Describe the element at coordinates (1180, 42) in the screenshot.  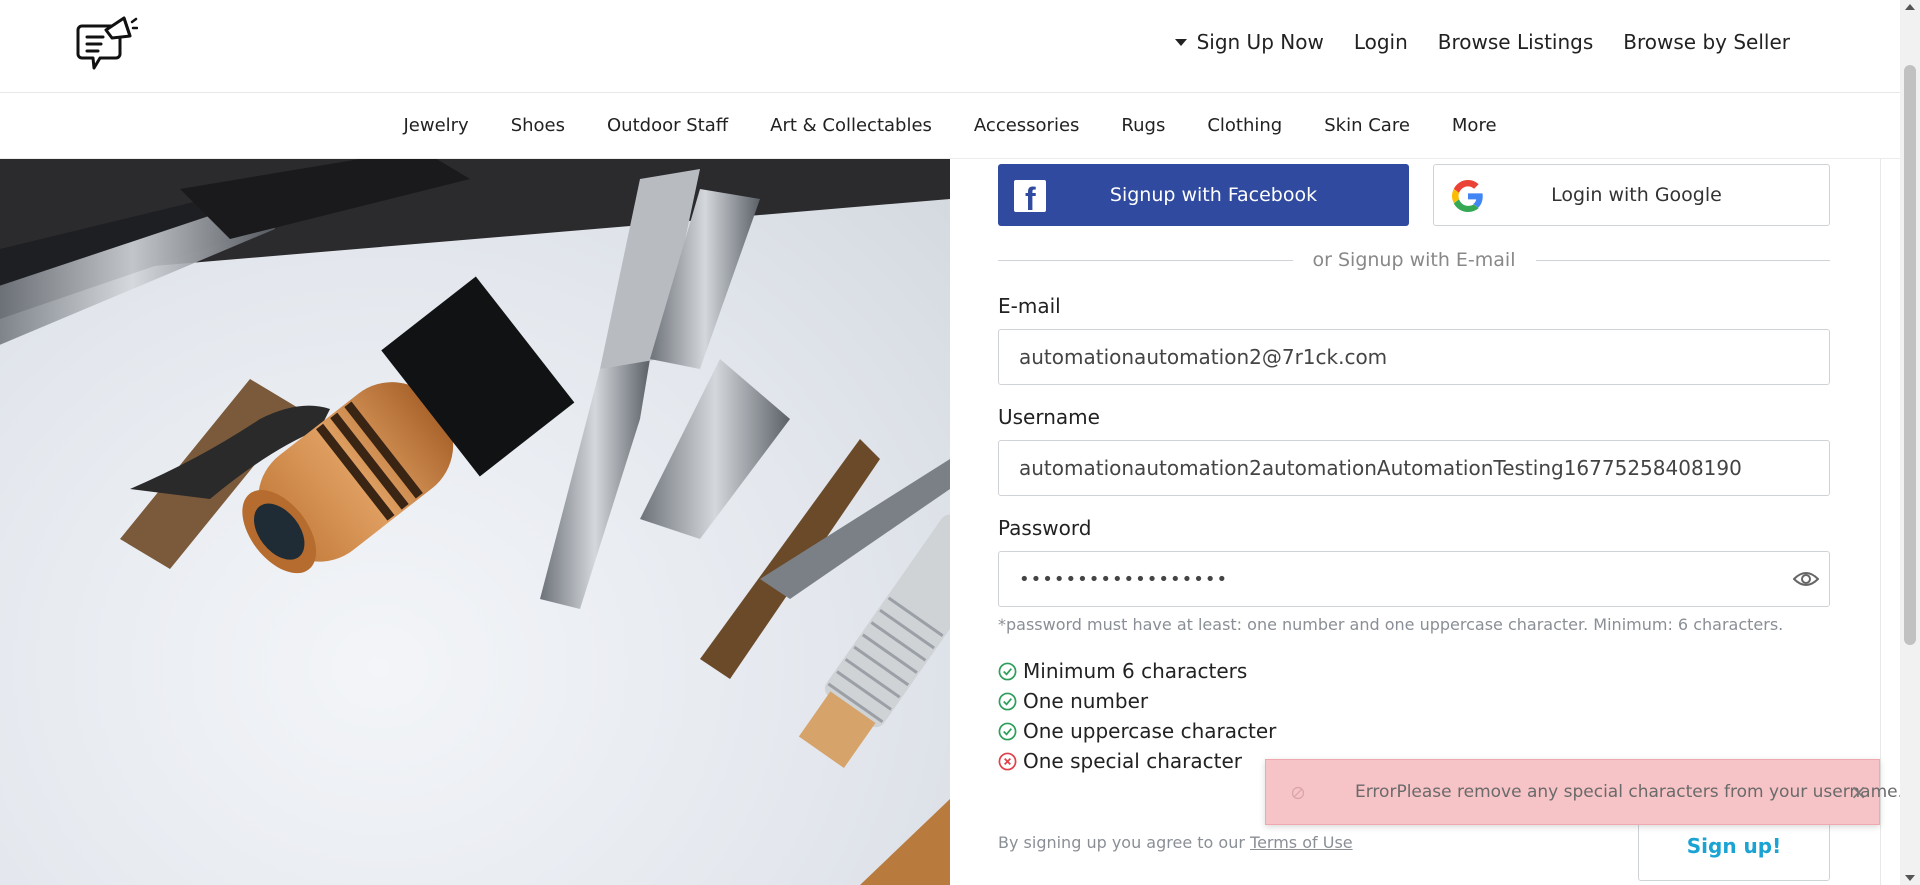
I see `caret-down-icon` at that location.